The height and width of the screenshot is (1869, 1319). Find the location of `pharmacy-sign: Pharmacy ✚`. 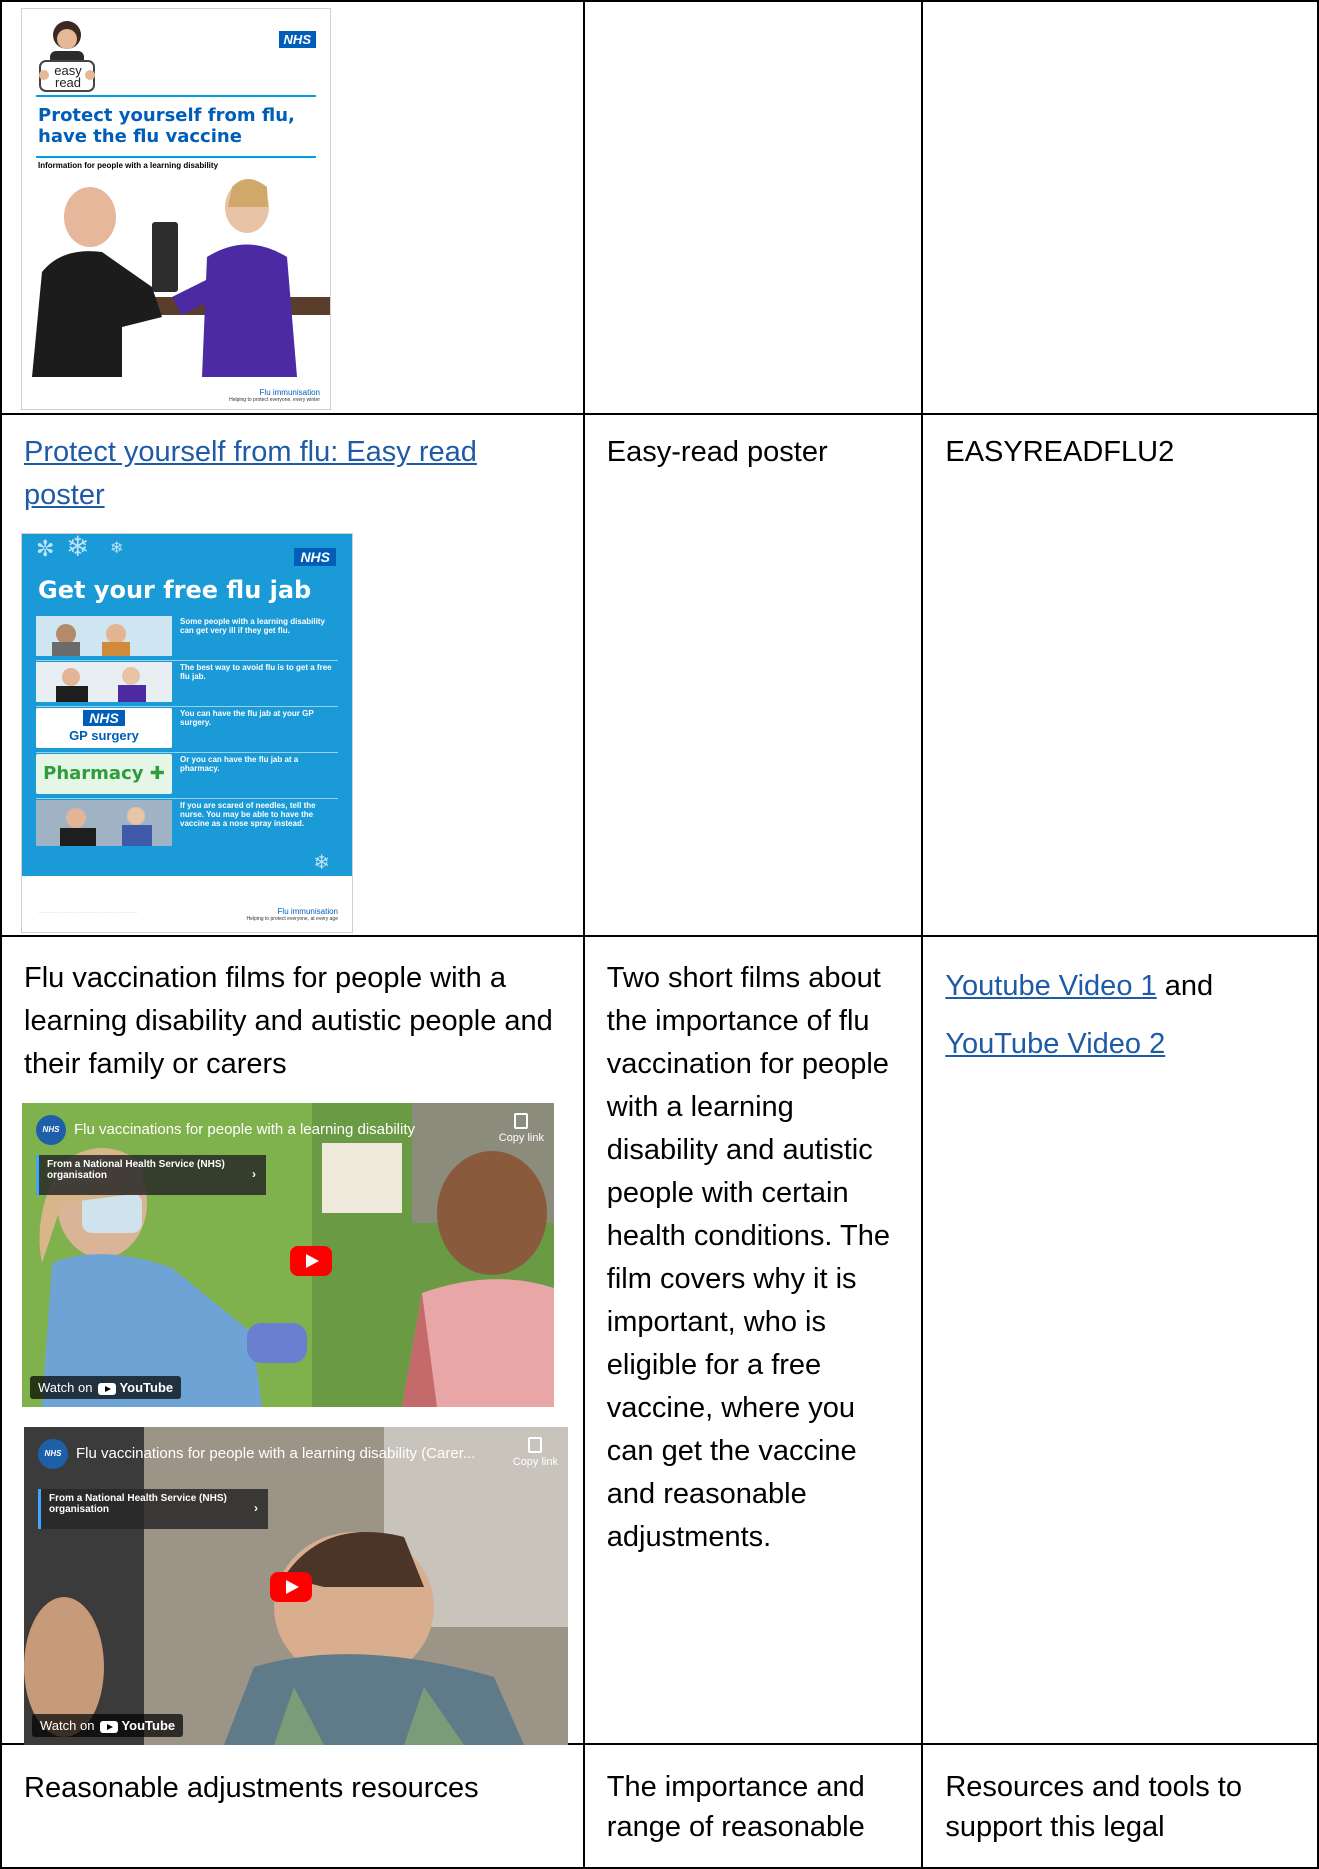

pharmacy-sign: Pharmacy ✚ is located at coordinates (104, 774).